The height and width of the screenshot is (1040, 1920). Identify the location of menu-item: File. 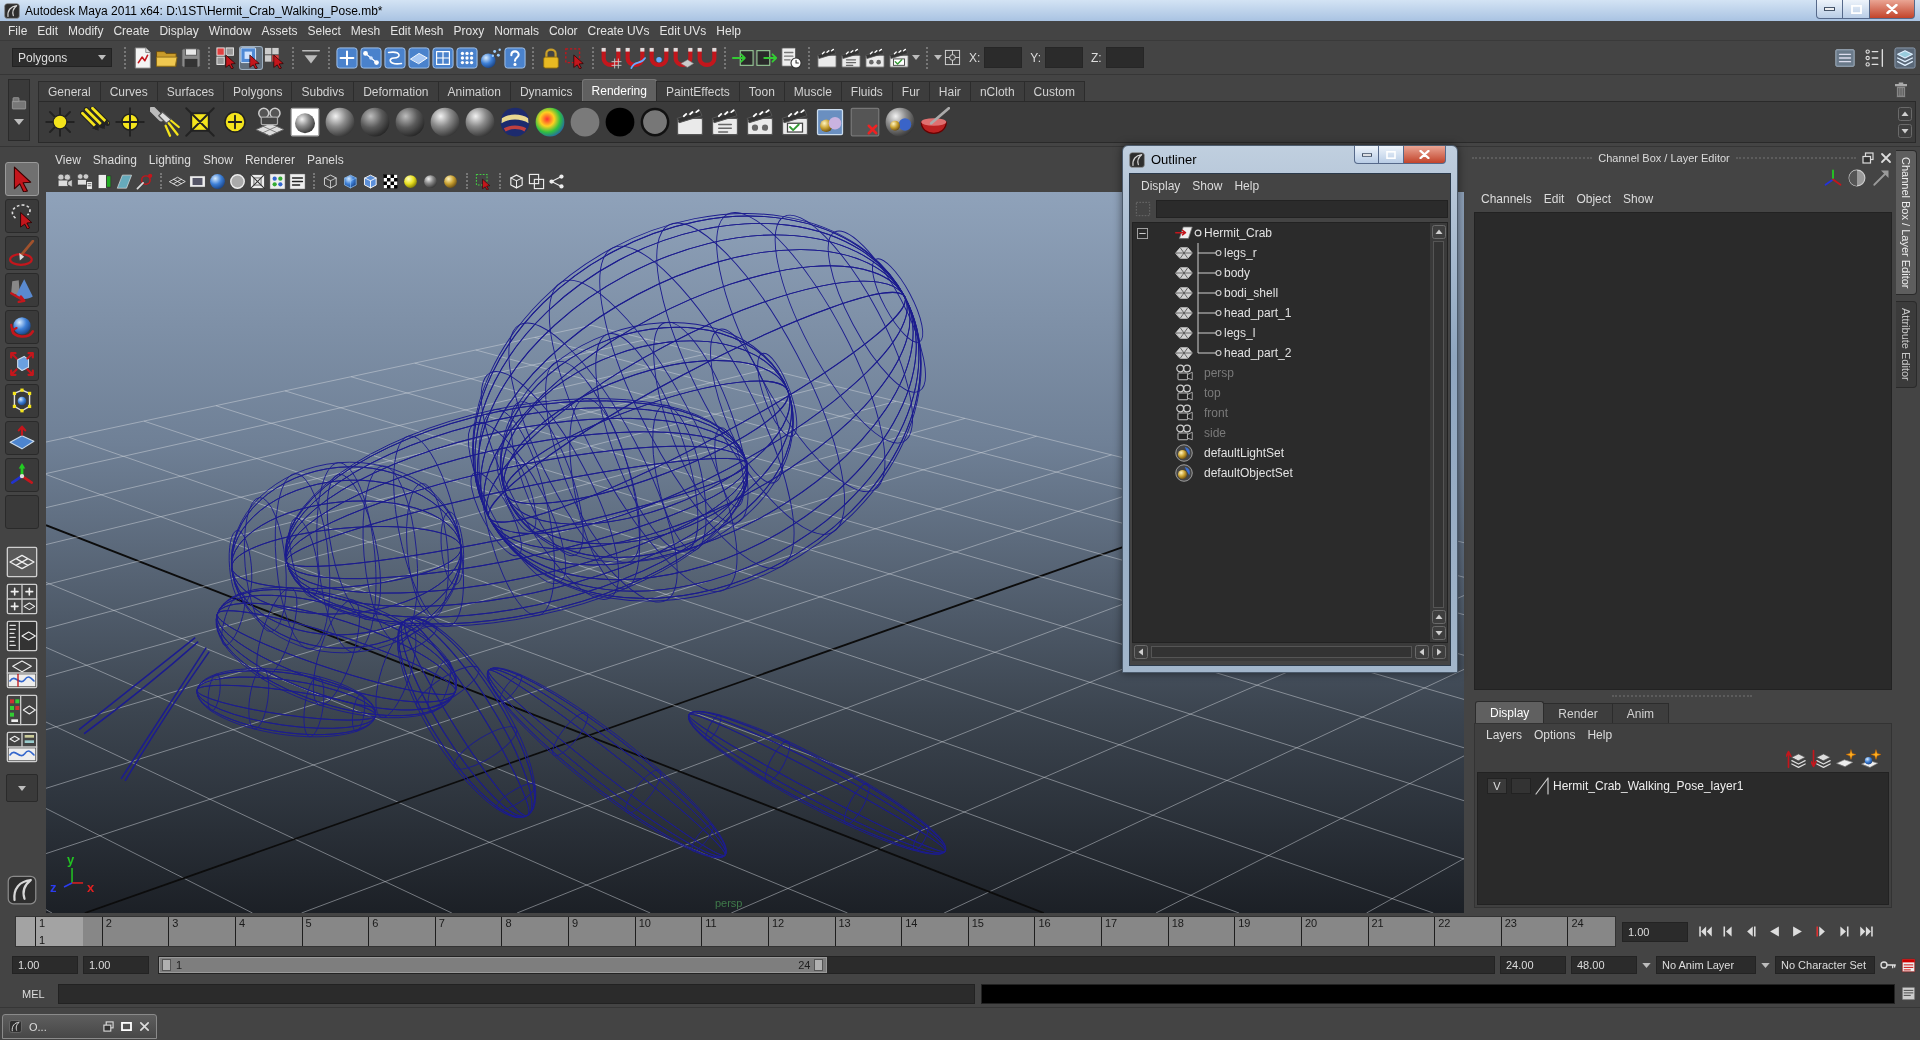
(18, 30).